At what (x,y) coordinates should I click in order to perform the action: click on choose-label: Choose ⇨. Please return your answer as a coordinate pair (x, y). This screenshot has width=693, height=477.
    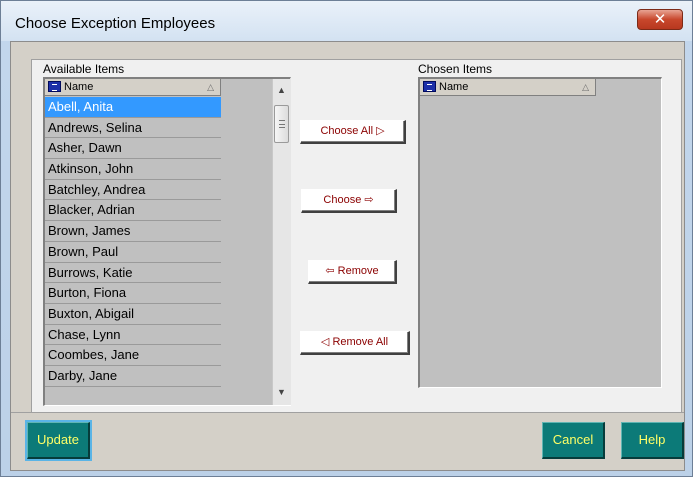
    Looking at the image, I should click on (348, 200).